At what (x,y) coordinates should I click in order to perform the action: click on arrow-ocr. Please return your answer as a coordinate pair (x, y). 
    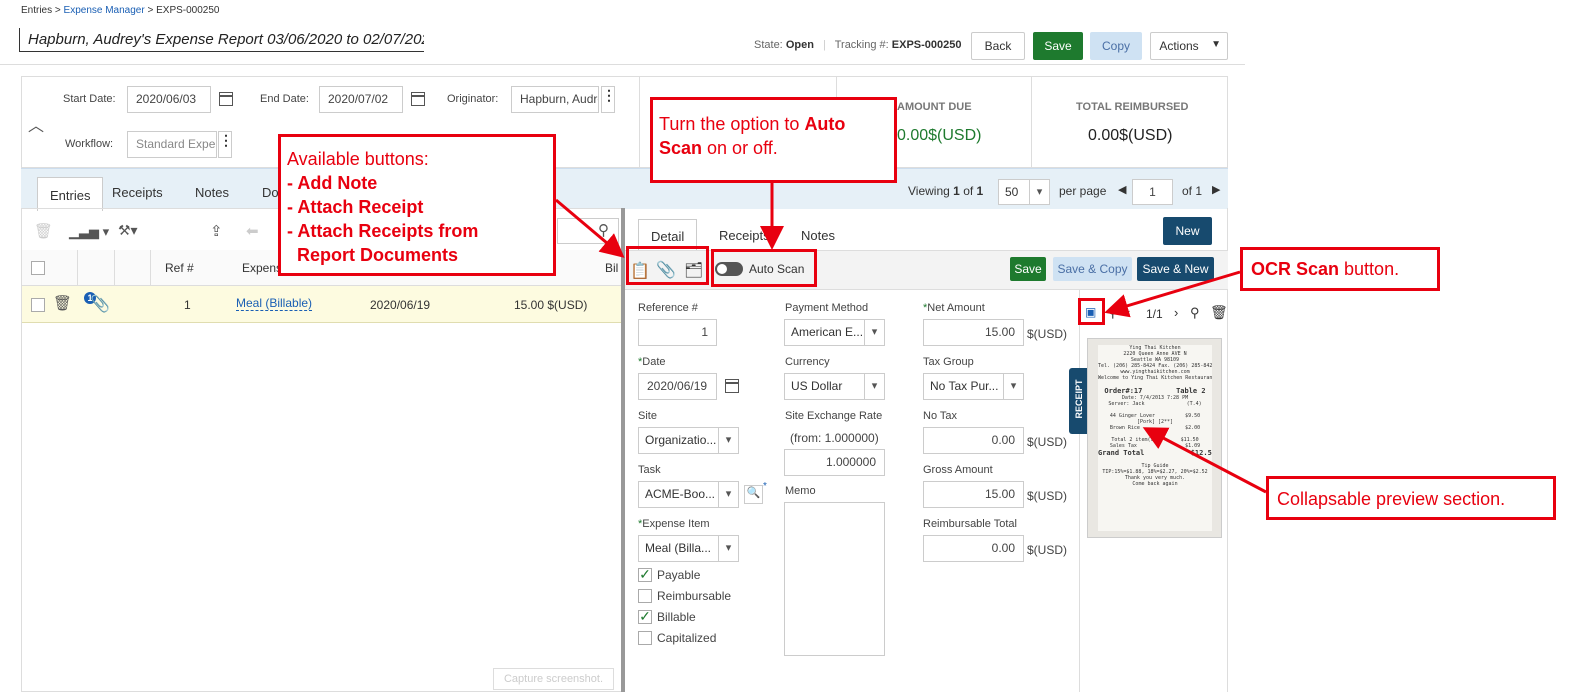
    Looking at the image, I should click on (1172, 294).